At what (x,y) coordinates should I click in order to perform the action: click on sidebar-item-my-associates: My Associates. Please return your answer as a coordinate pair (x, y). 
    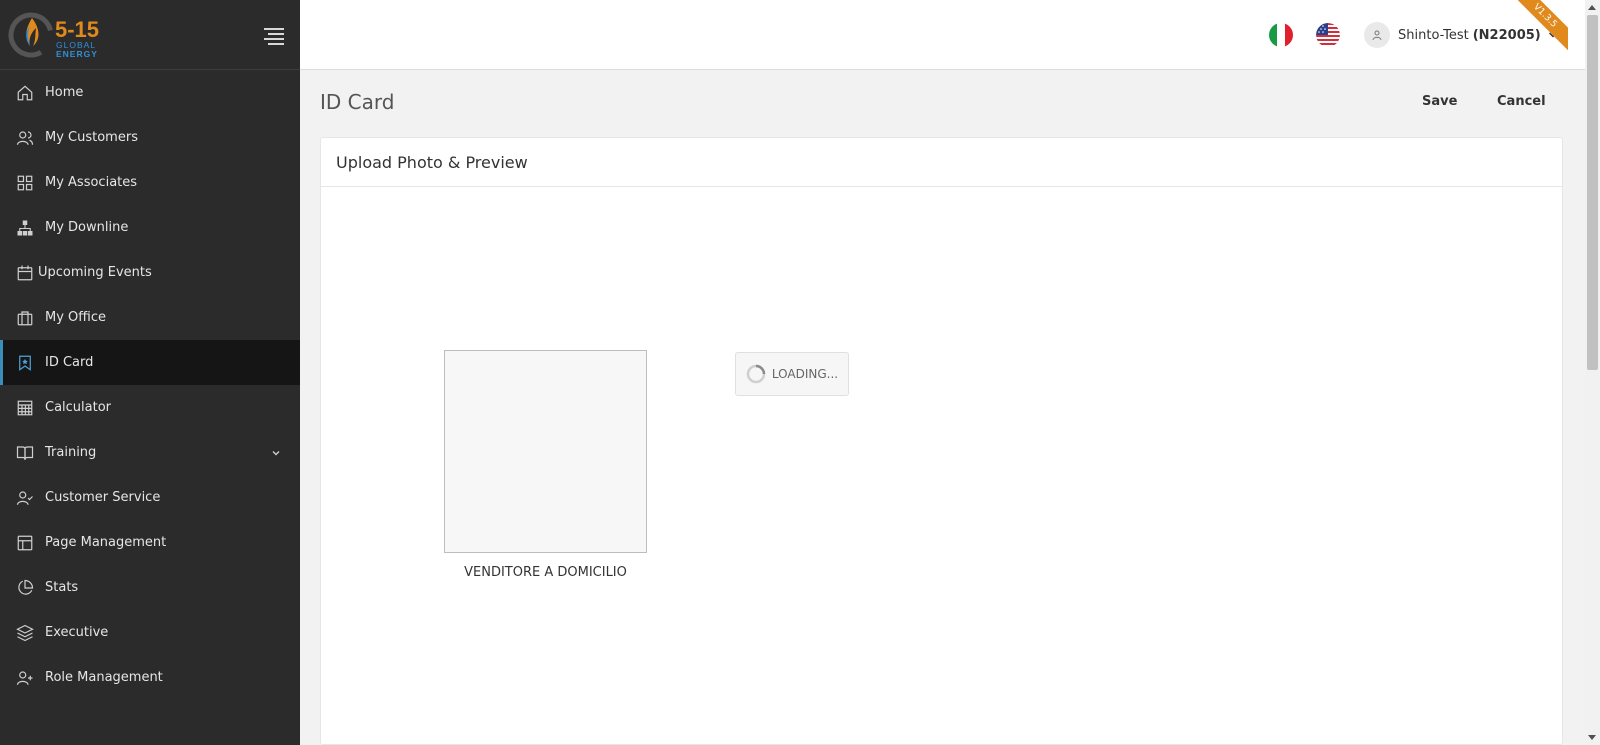
    Looking at the image, I should click on (150, 182).